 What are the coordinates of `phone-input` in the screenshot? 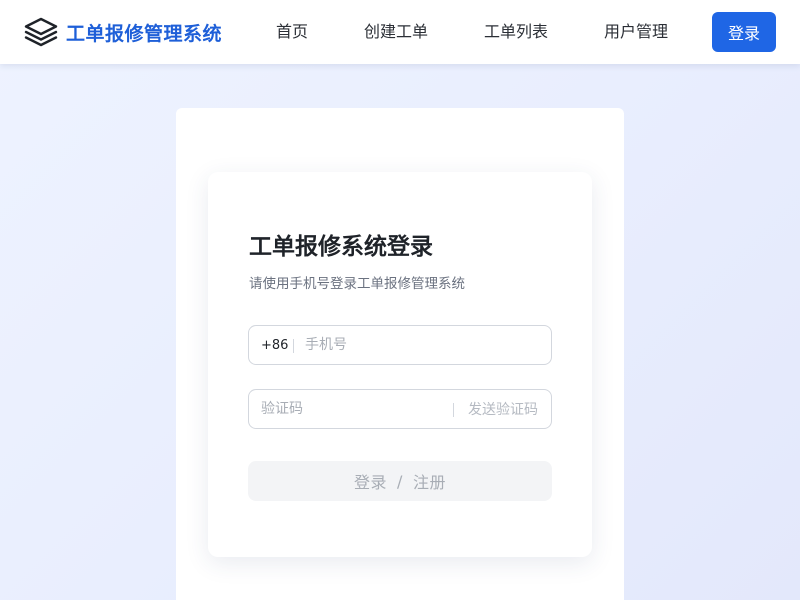 It's located at (423, 345).